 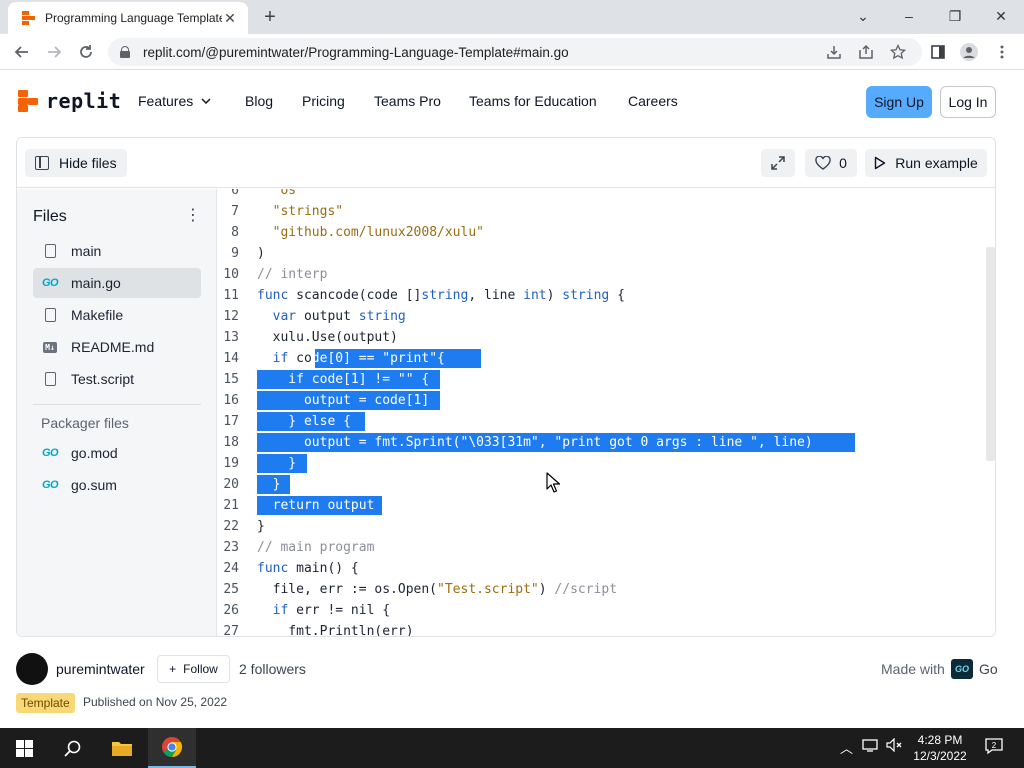 I want to click on minimize-button: –, so click(x=909, y=16).